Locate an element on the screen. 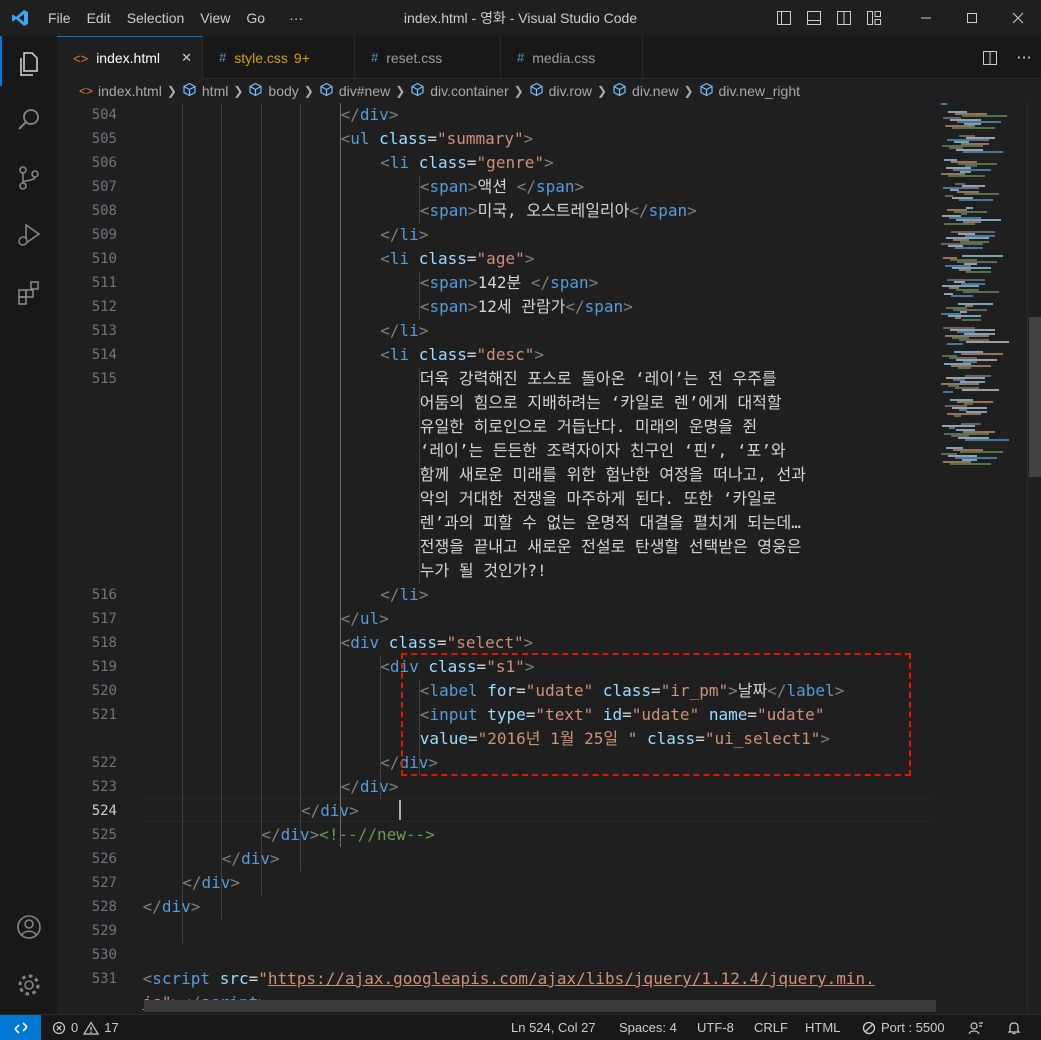  live-server-port: Port : 5500 is located at coordinates (903, 1027).